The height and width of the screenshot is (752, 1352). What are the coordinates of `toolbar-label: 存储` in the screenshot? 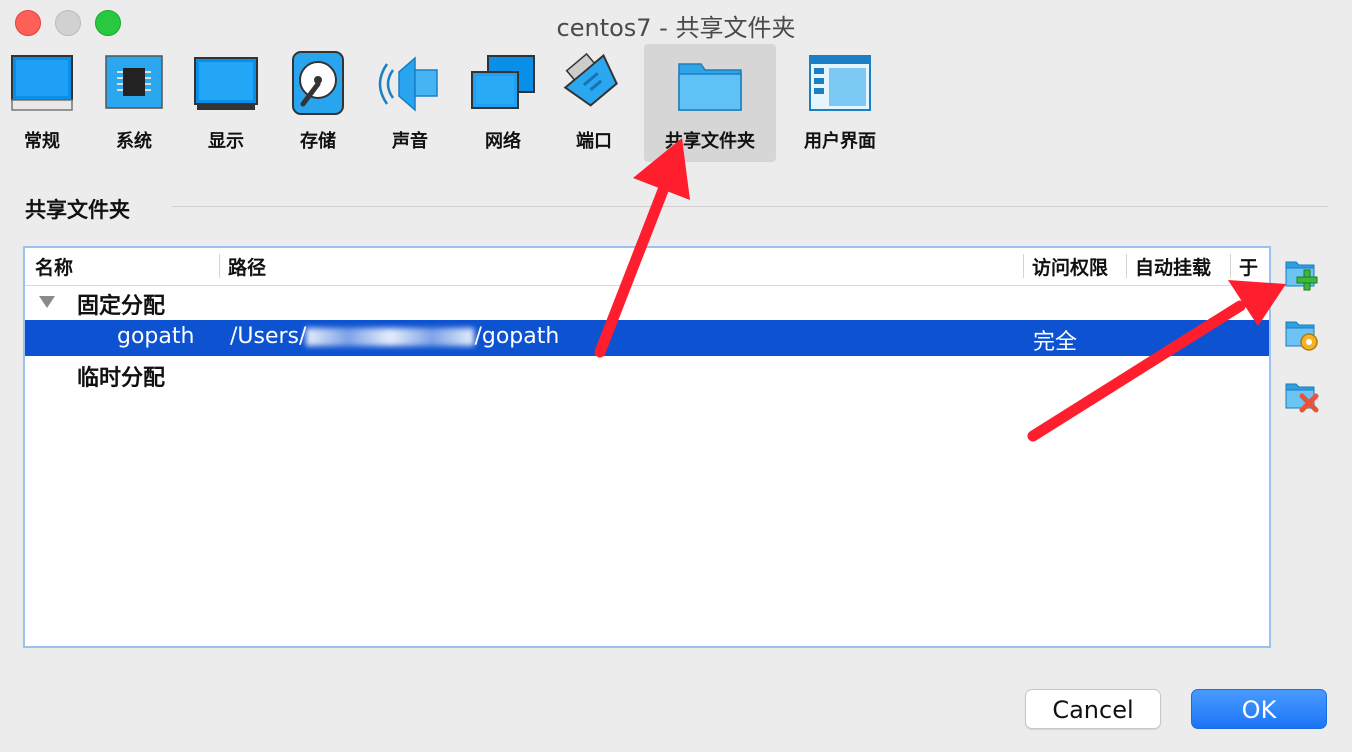 It's located at (318, 141).